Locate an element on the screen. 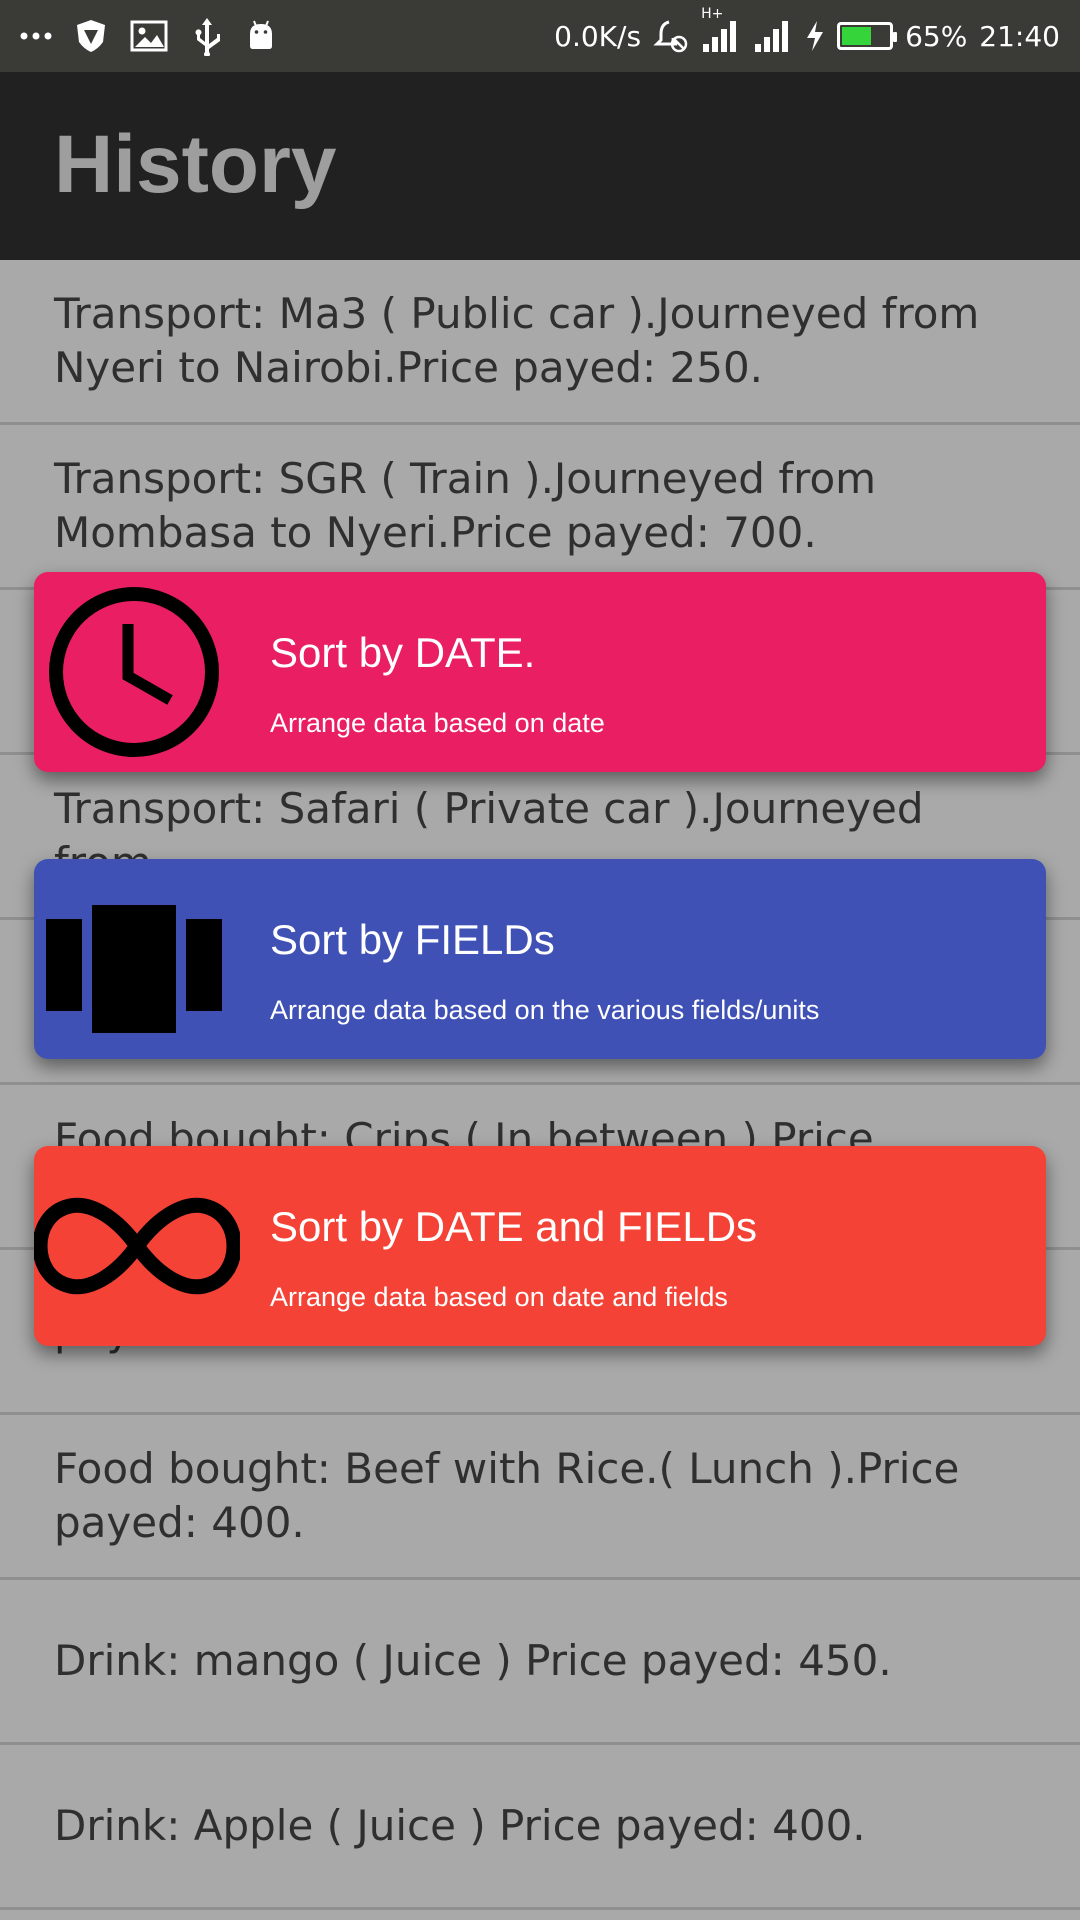 Image resolution: width=1080 pixels, height=1920 pixels. android-icon is located at coordinates (261, 36).